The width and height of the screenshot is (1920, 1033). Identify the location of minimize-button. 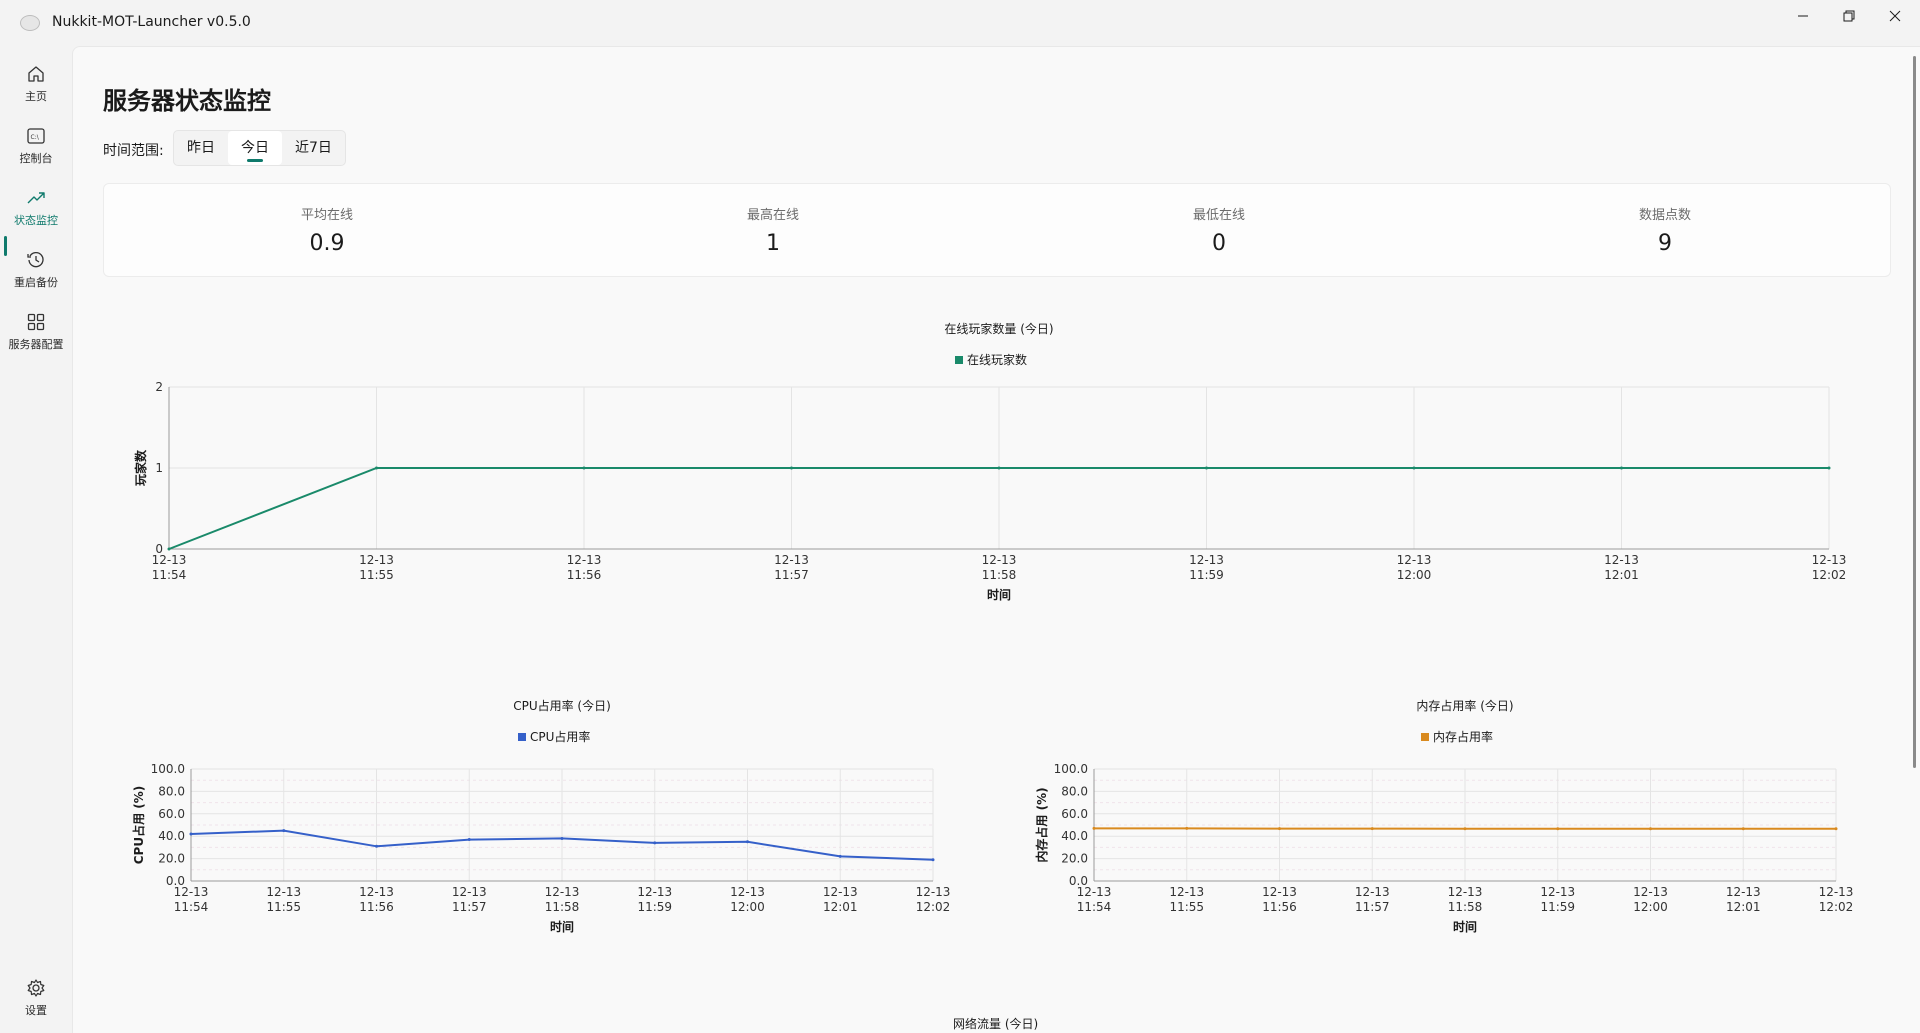
(1803, 16).